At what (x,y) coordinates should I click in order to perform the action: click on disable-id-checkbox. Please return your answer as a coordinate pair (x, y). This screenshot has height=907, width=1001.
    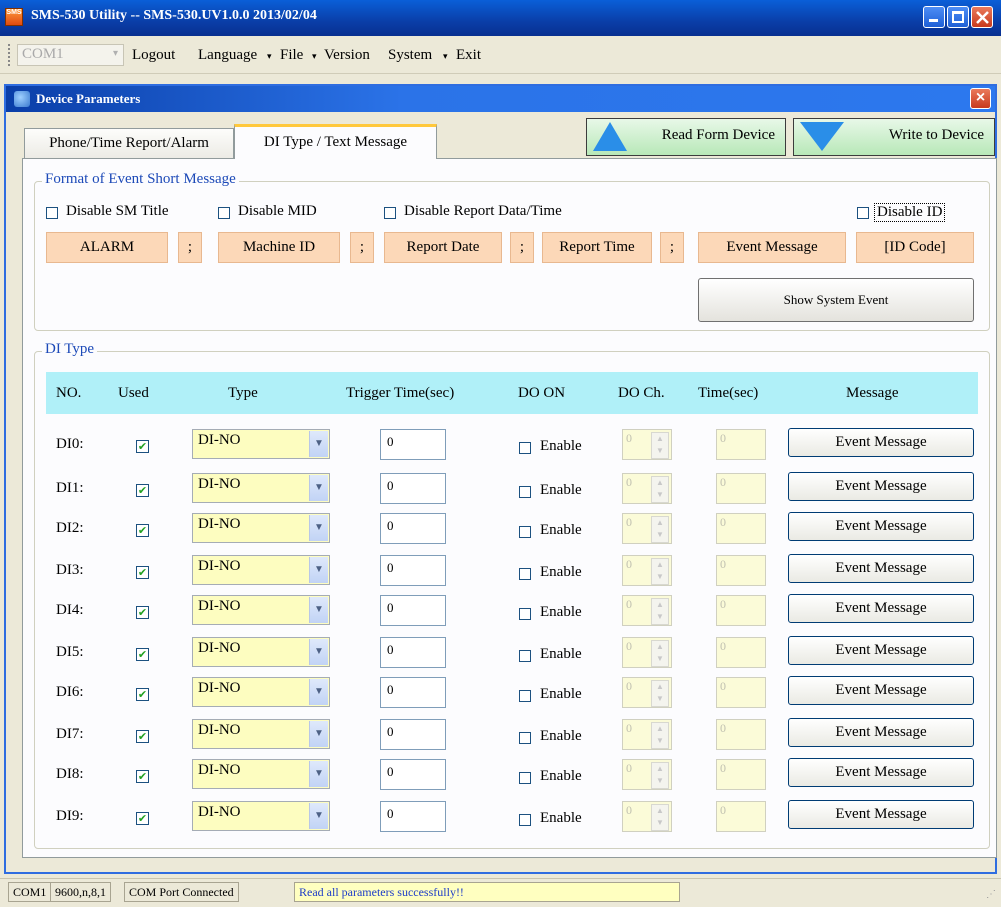
    Looking at the image, I should click on (863, 213).